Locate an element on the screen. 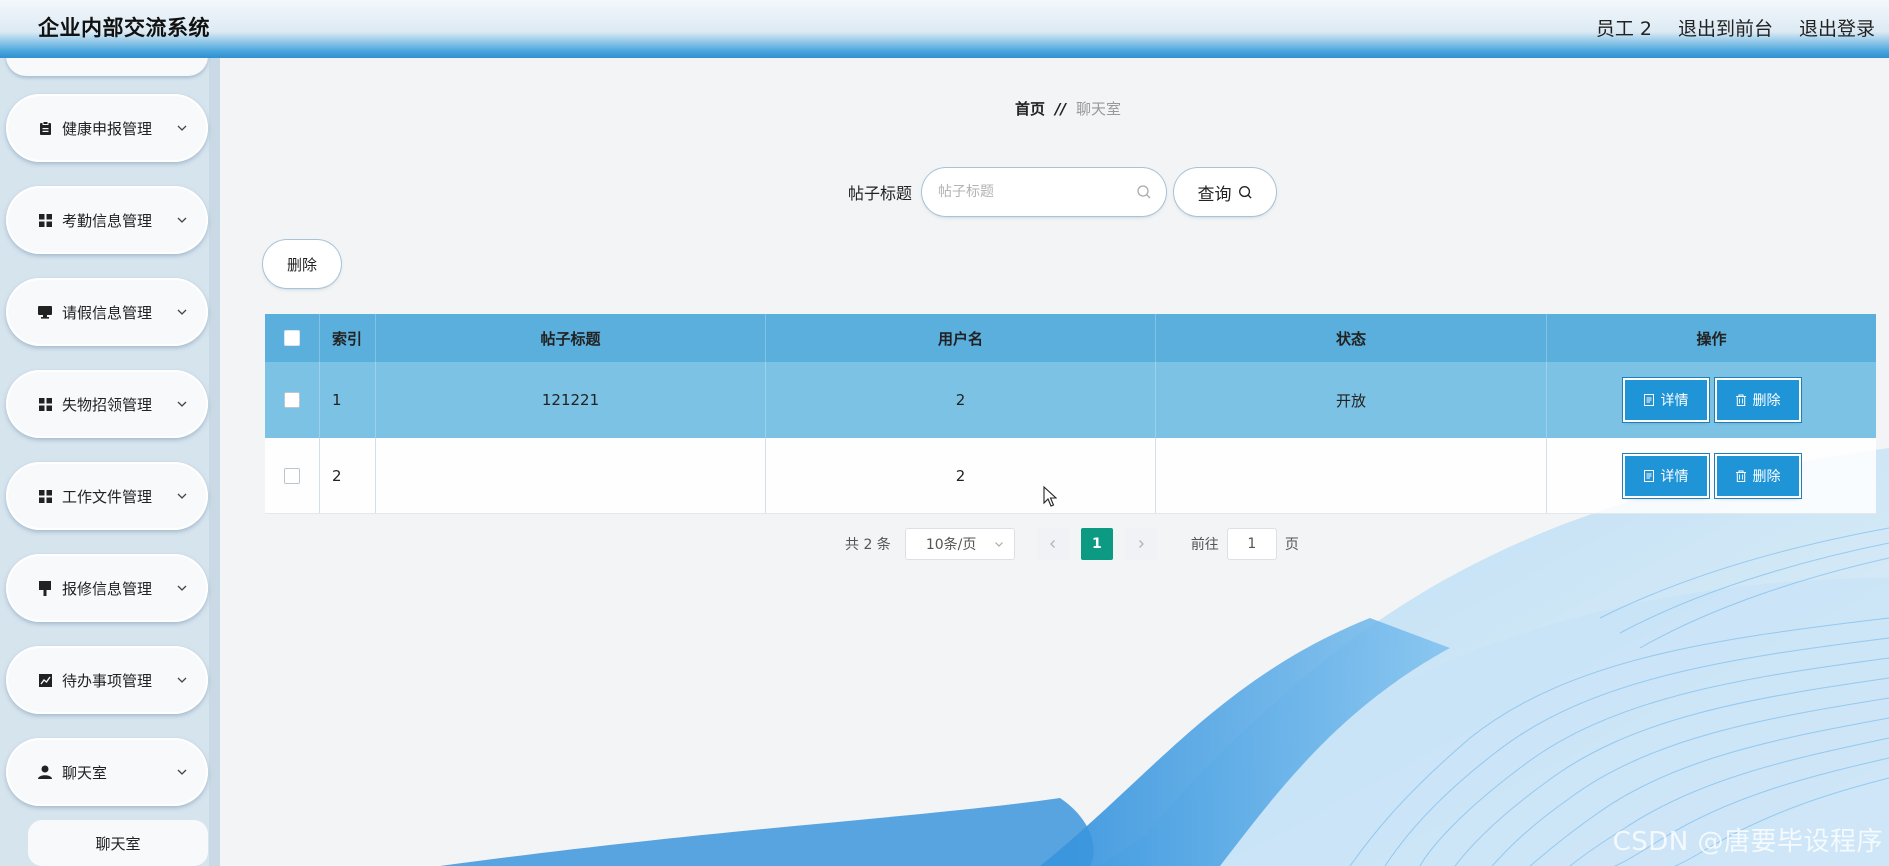 The image size is (1889, 866). monitor-icon is located at coordinates (45, 312).